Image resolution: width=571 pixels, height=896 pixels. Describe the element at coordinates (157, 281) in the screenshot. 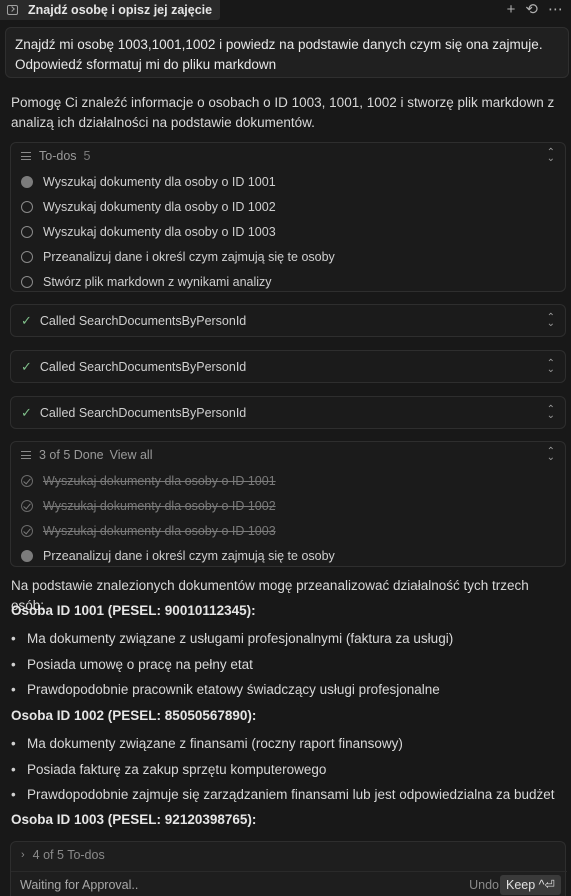

I see `todo-text: Stwórz plik markdown z wynikami analizy` at that location.